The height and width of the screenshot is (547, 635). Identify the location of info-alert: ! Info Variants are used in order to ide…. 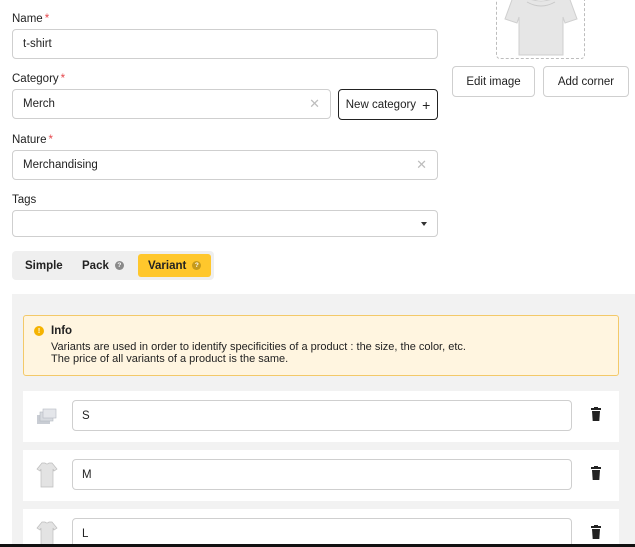
(321, 345).